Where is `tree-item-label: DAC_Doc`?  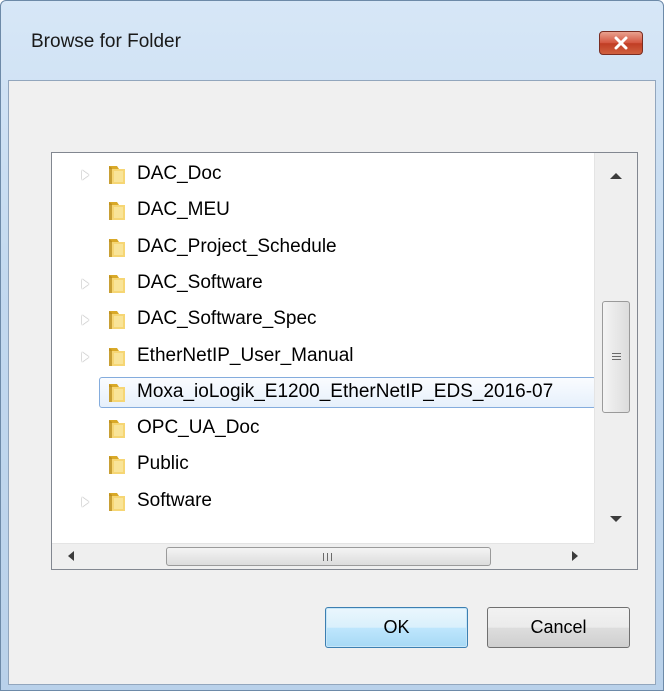 tree-item-label: DAC_Doc is located at coordinates (179, 173).